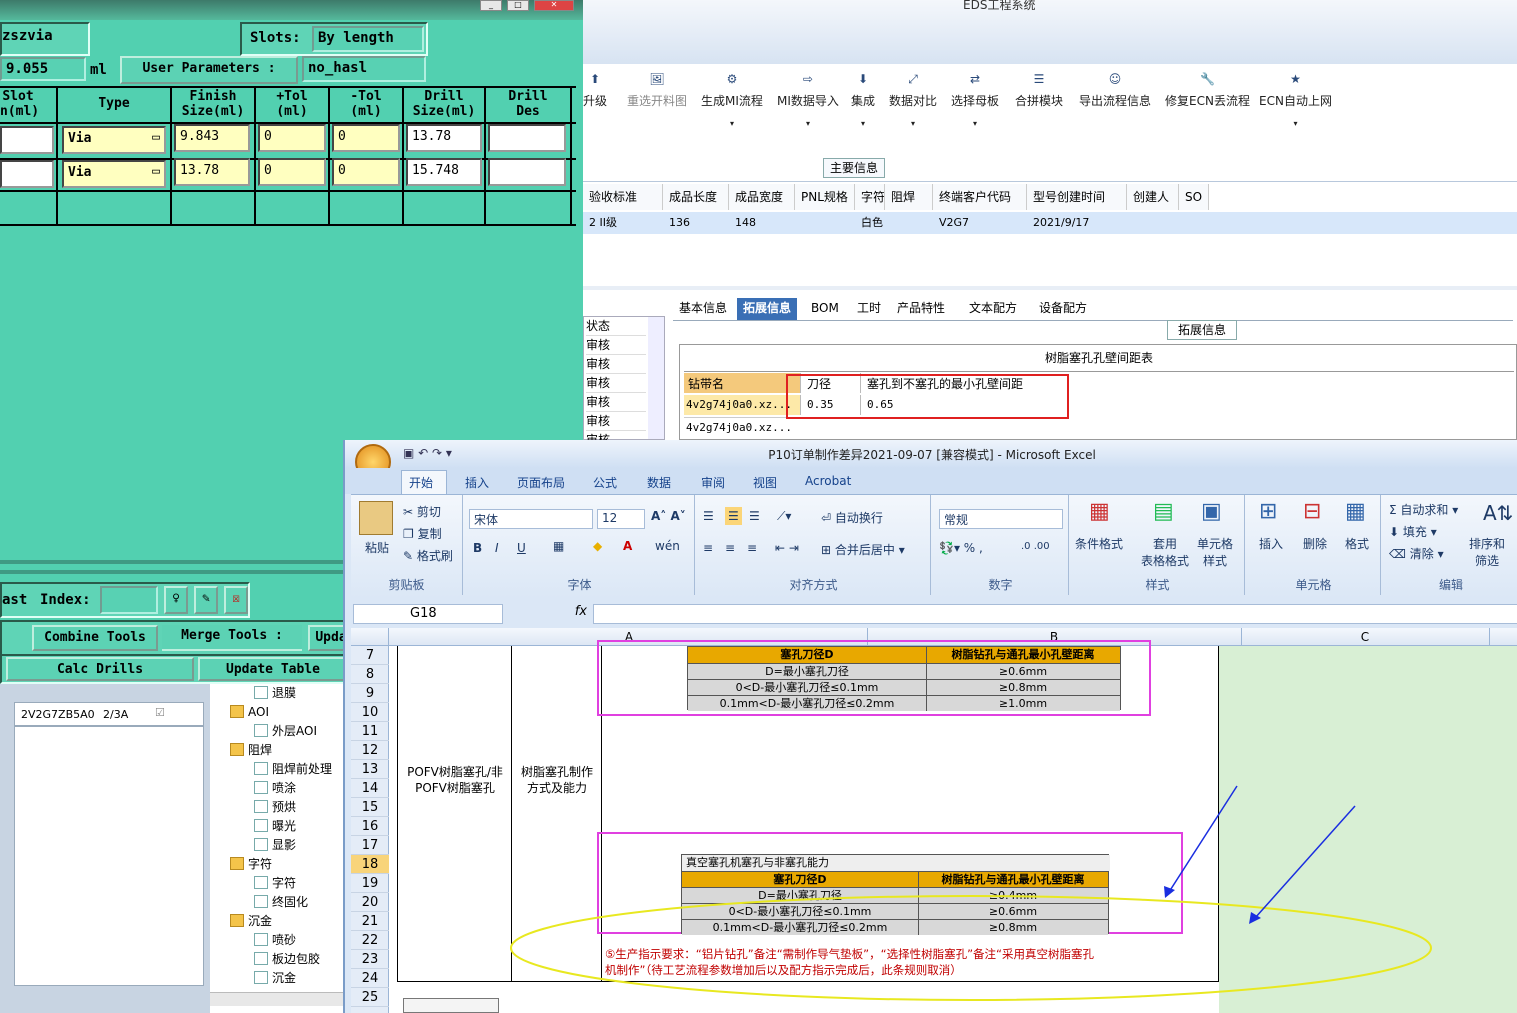  What do you see at coordinates (1001, 519) in the screenshot?
I see `number-format-select: 常规` at bounding box center [1001, 519].